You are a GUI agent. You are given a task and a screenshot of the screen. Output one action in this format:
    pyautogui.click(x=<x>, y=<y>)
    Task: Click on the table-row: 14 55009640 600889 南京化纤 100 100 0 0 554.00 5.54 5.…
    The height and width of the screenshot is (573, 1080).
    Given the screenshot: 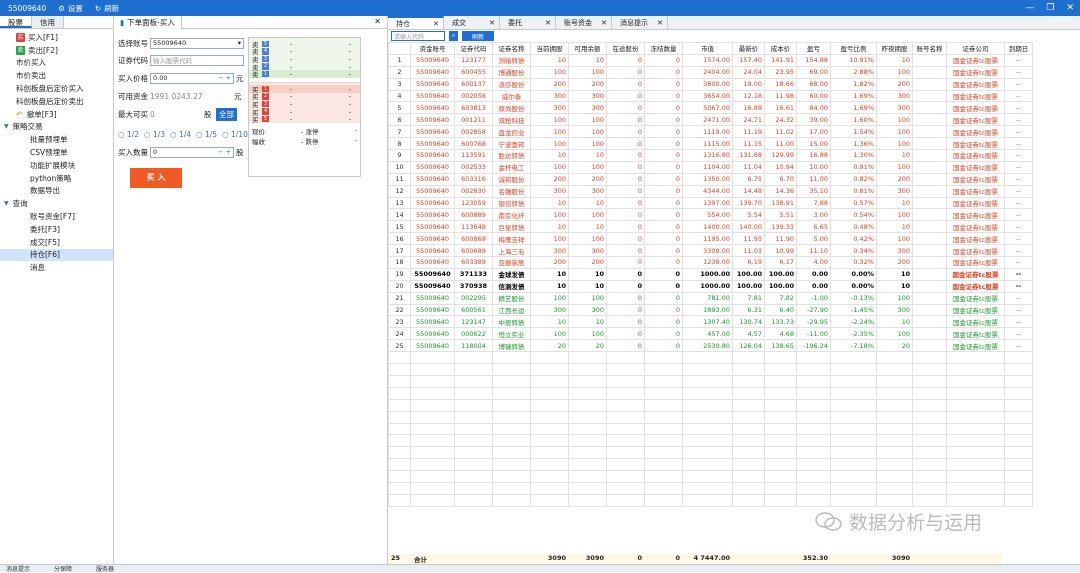 What is the action you would take?
    pyautogui.click(x=710, y=215)
    